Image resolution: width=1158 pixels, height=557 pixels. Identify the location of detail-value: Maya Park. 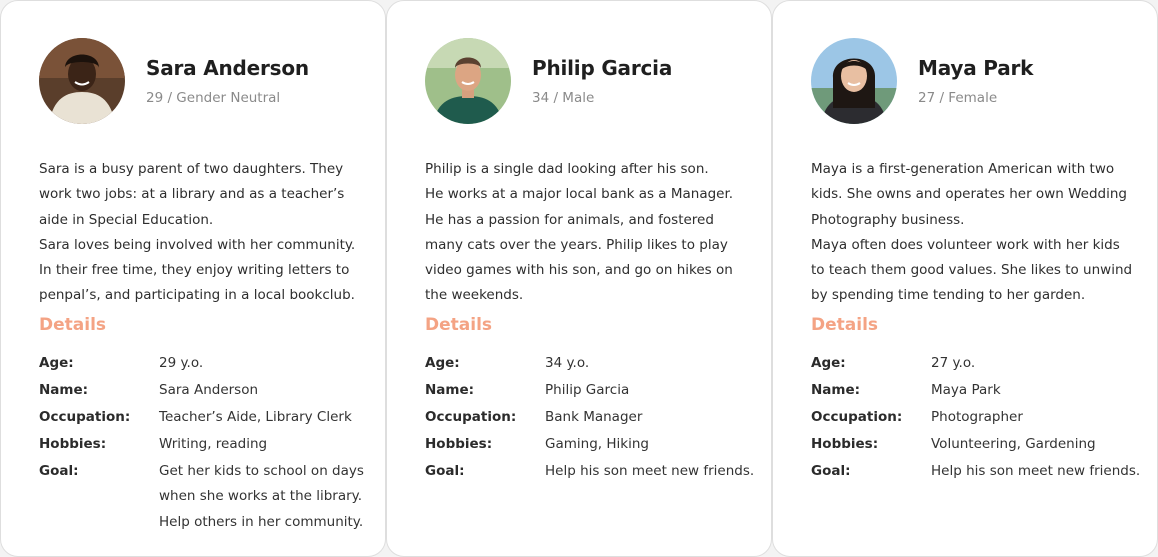
(966, 389).